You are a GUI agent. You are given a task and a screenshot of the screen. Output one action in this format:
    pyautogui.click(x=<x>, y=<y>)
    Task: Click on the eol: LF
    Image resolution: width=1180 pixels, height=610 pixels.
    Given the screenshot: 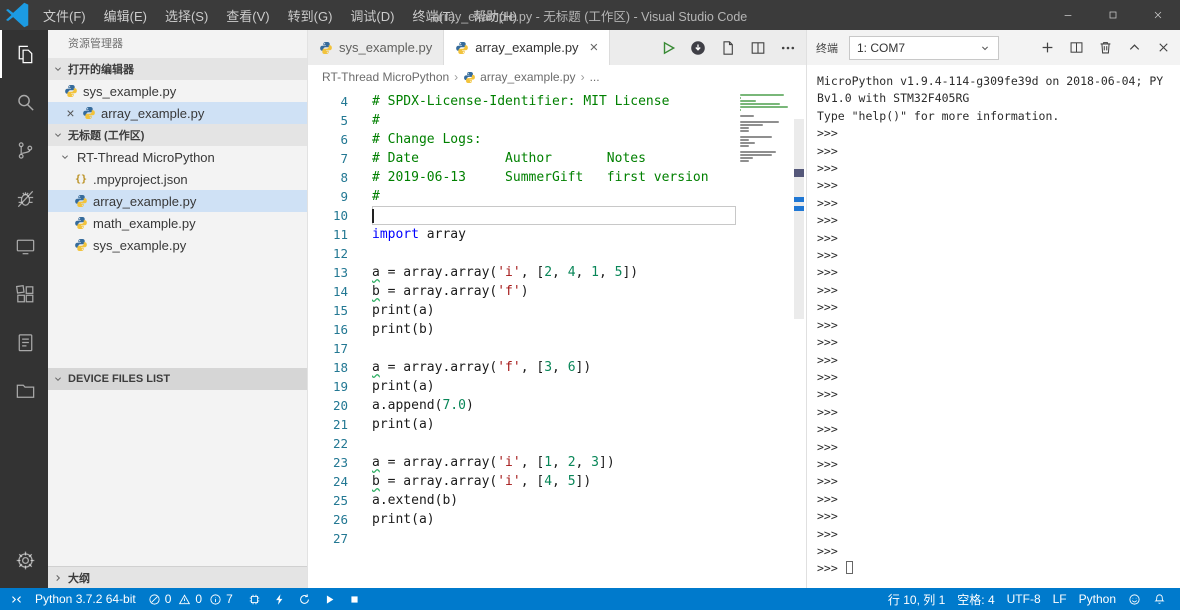 What is the action you would take?
    pyautogui.click(x=1060, y=599)
    